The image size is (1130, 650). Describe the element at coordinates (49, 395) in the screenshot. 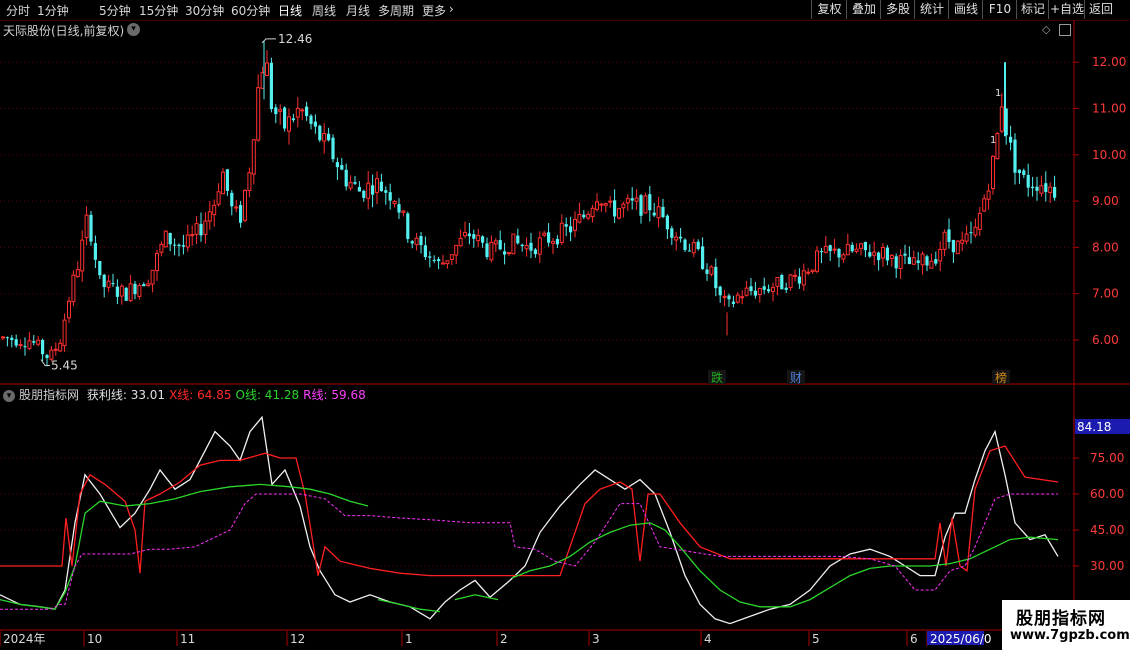

I see `indicator-name: 股朋指标网` at that location.